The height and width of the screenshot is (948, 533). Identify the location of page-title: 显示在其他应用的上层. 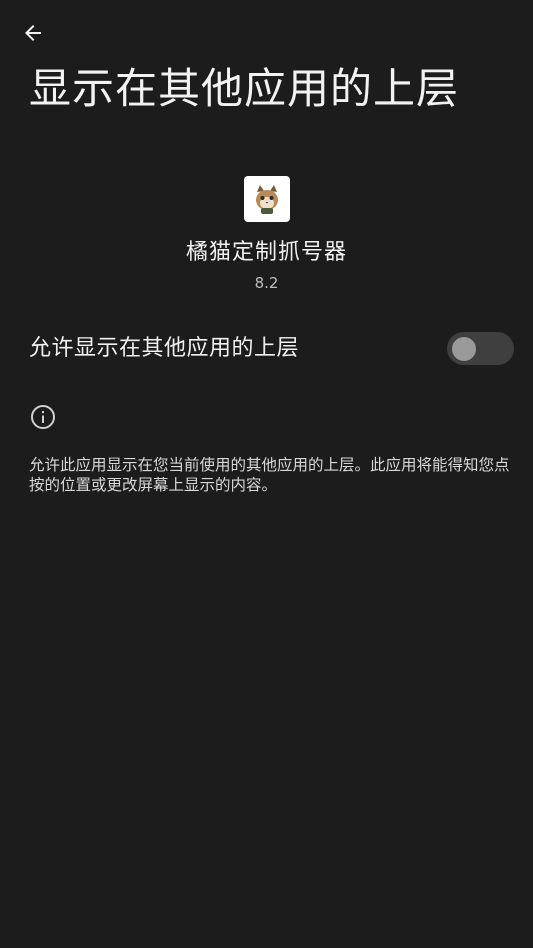
(244, 88).